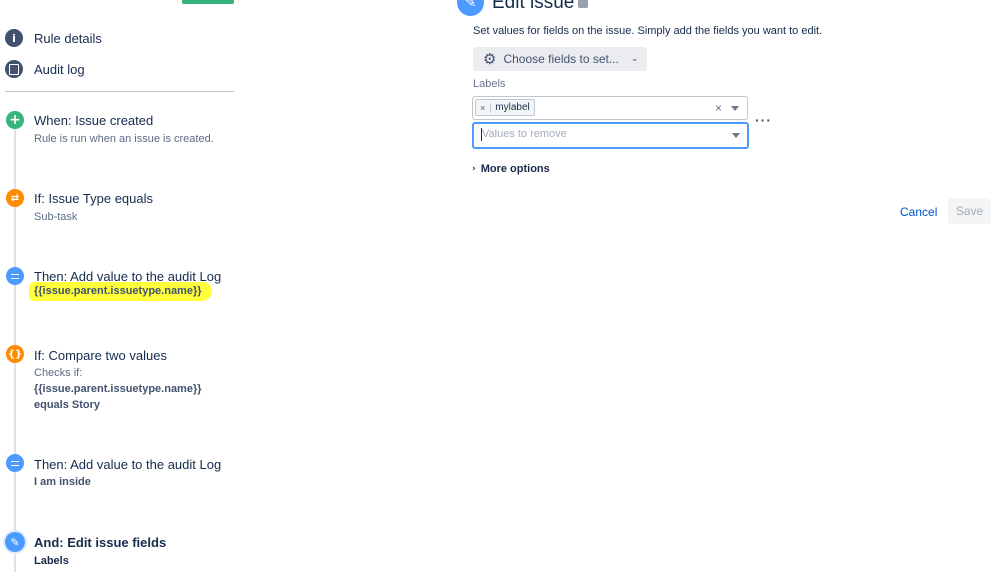 This screenshot has width=999, height=572. I want to click on nav-rule-details-label: Rule details, so click(68, 38).